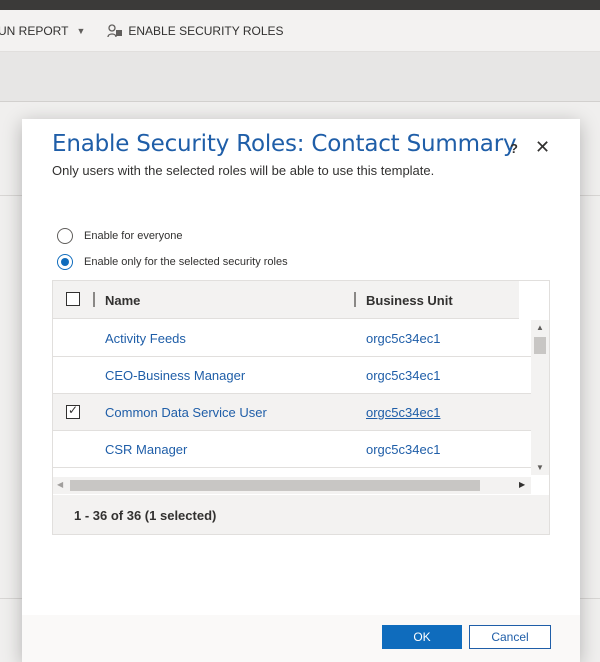  Describe the element at coordinates (534, 300) in the screenshot. I see `header-spacer` at that location.